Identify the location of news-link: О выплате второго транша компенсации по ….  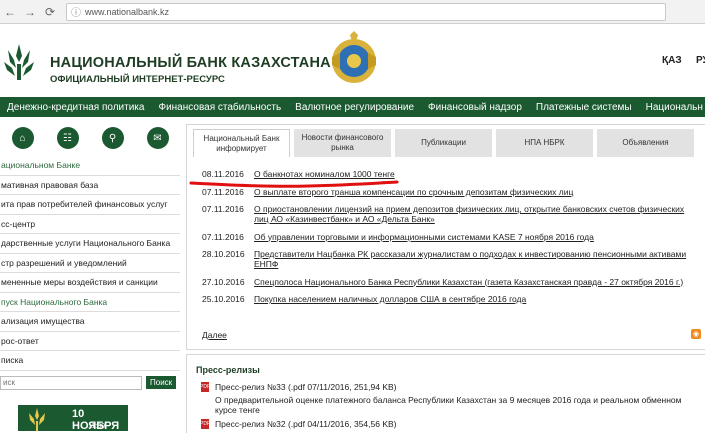
(476, 192).